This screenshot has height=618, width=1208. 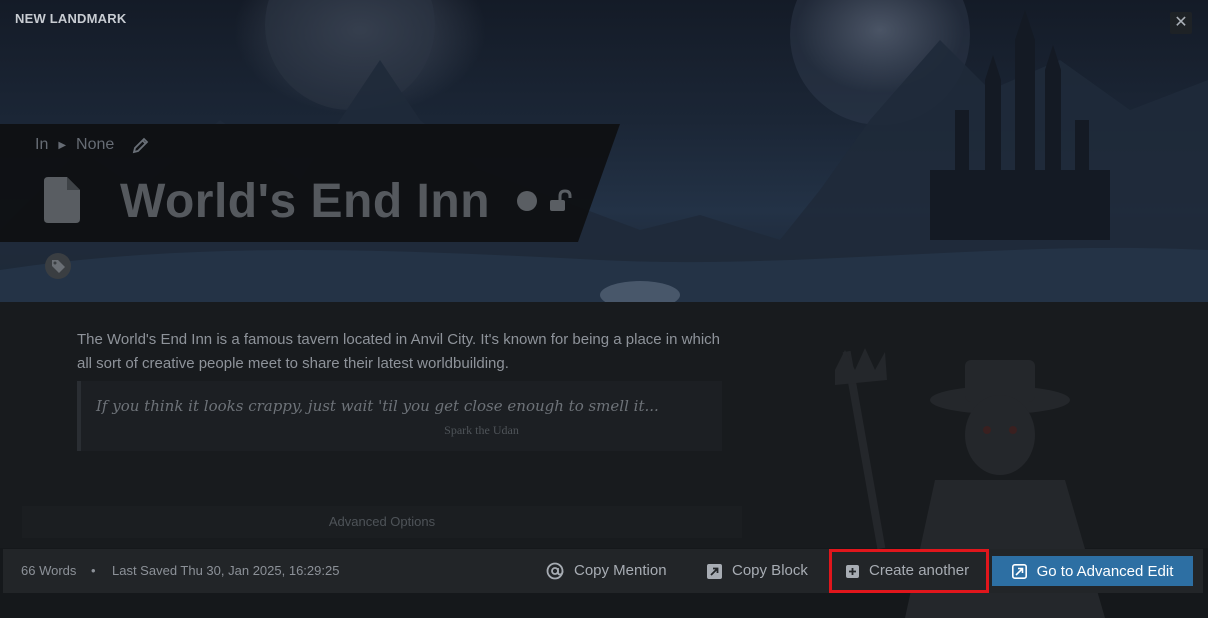 I want to click on copy-block-label: Copy Block, so click(x=770, y=570).